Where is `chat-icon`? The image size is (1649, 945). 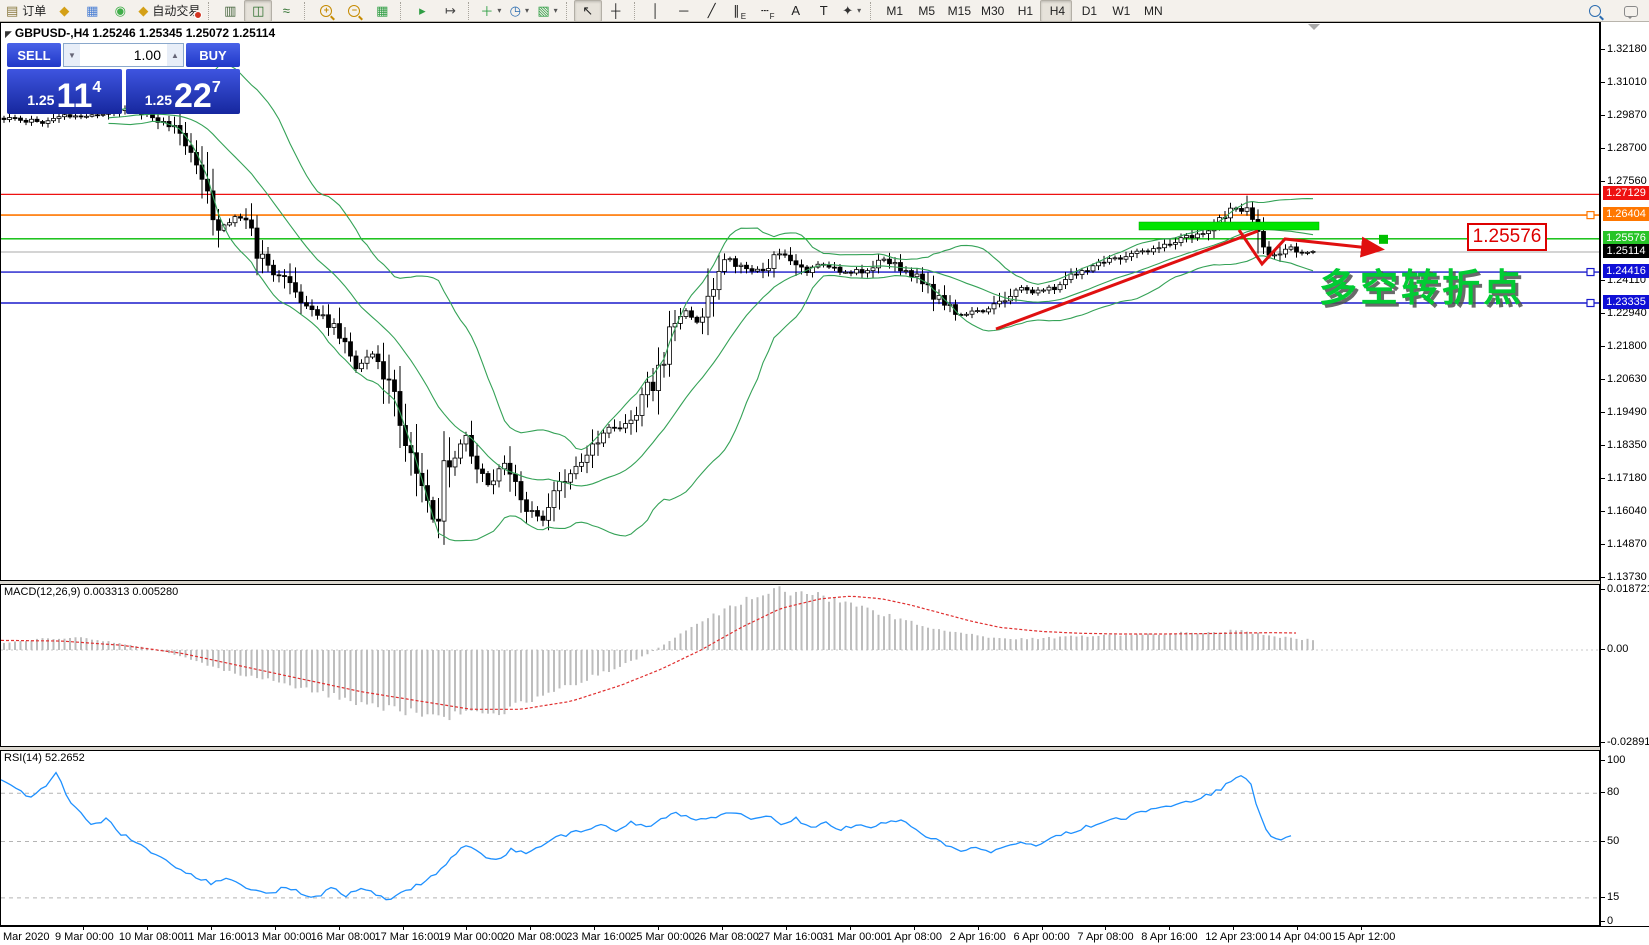
chat-icon is located at coordinates (1631, 11).